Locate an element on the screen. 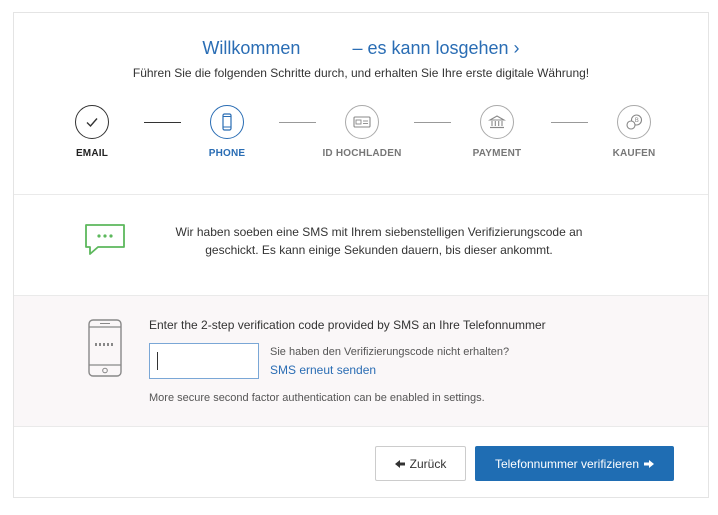 The image size is (718, 515). verify-phone-button: Telefonnummer verifizieren is located at coordinates (574, 463).